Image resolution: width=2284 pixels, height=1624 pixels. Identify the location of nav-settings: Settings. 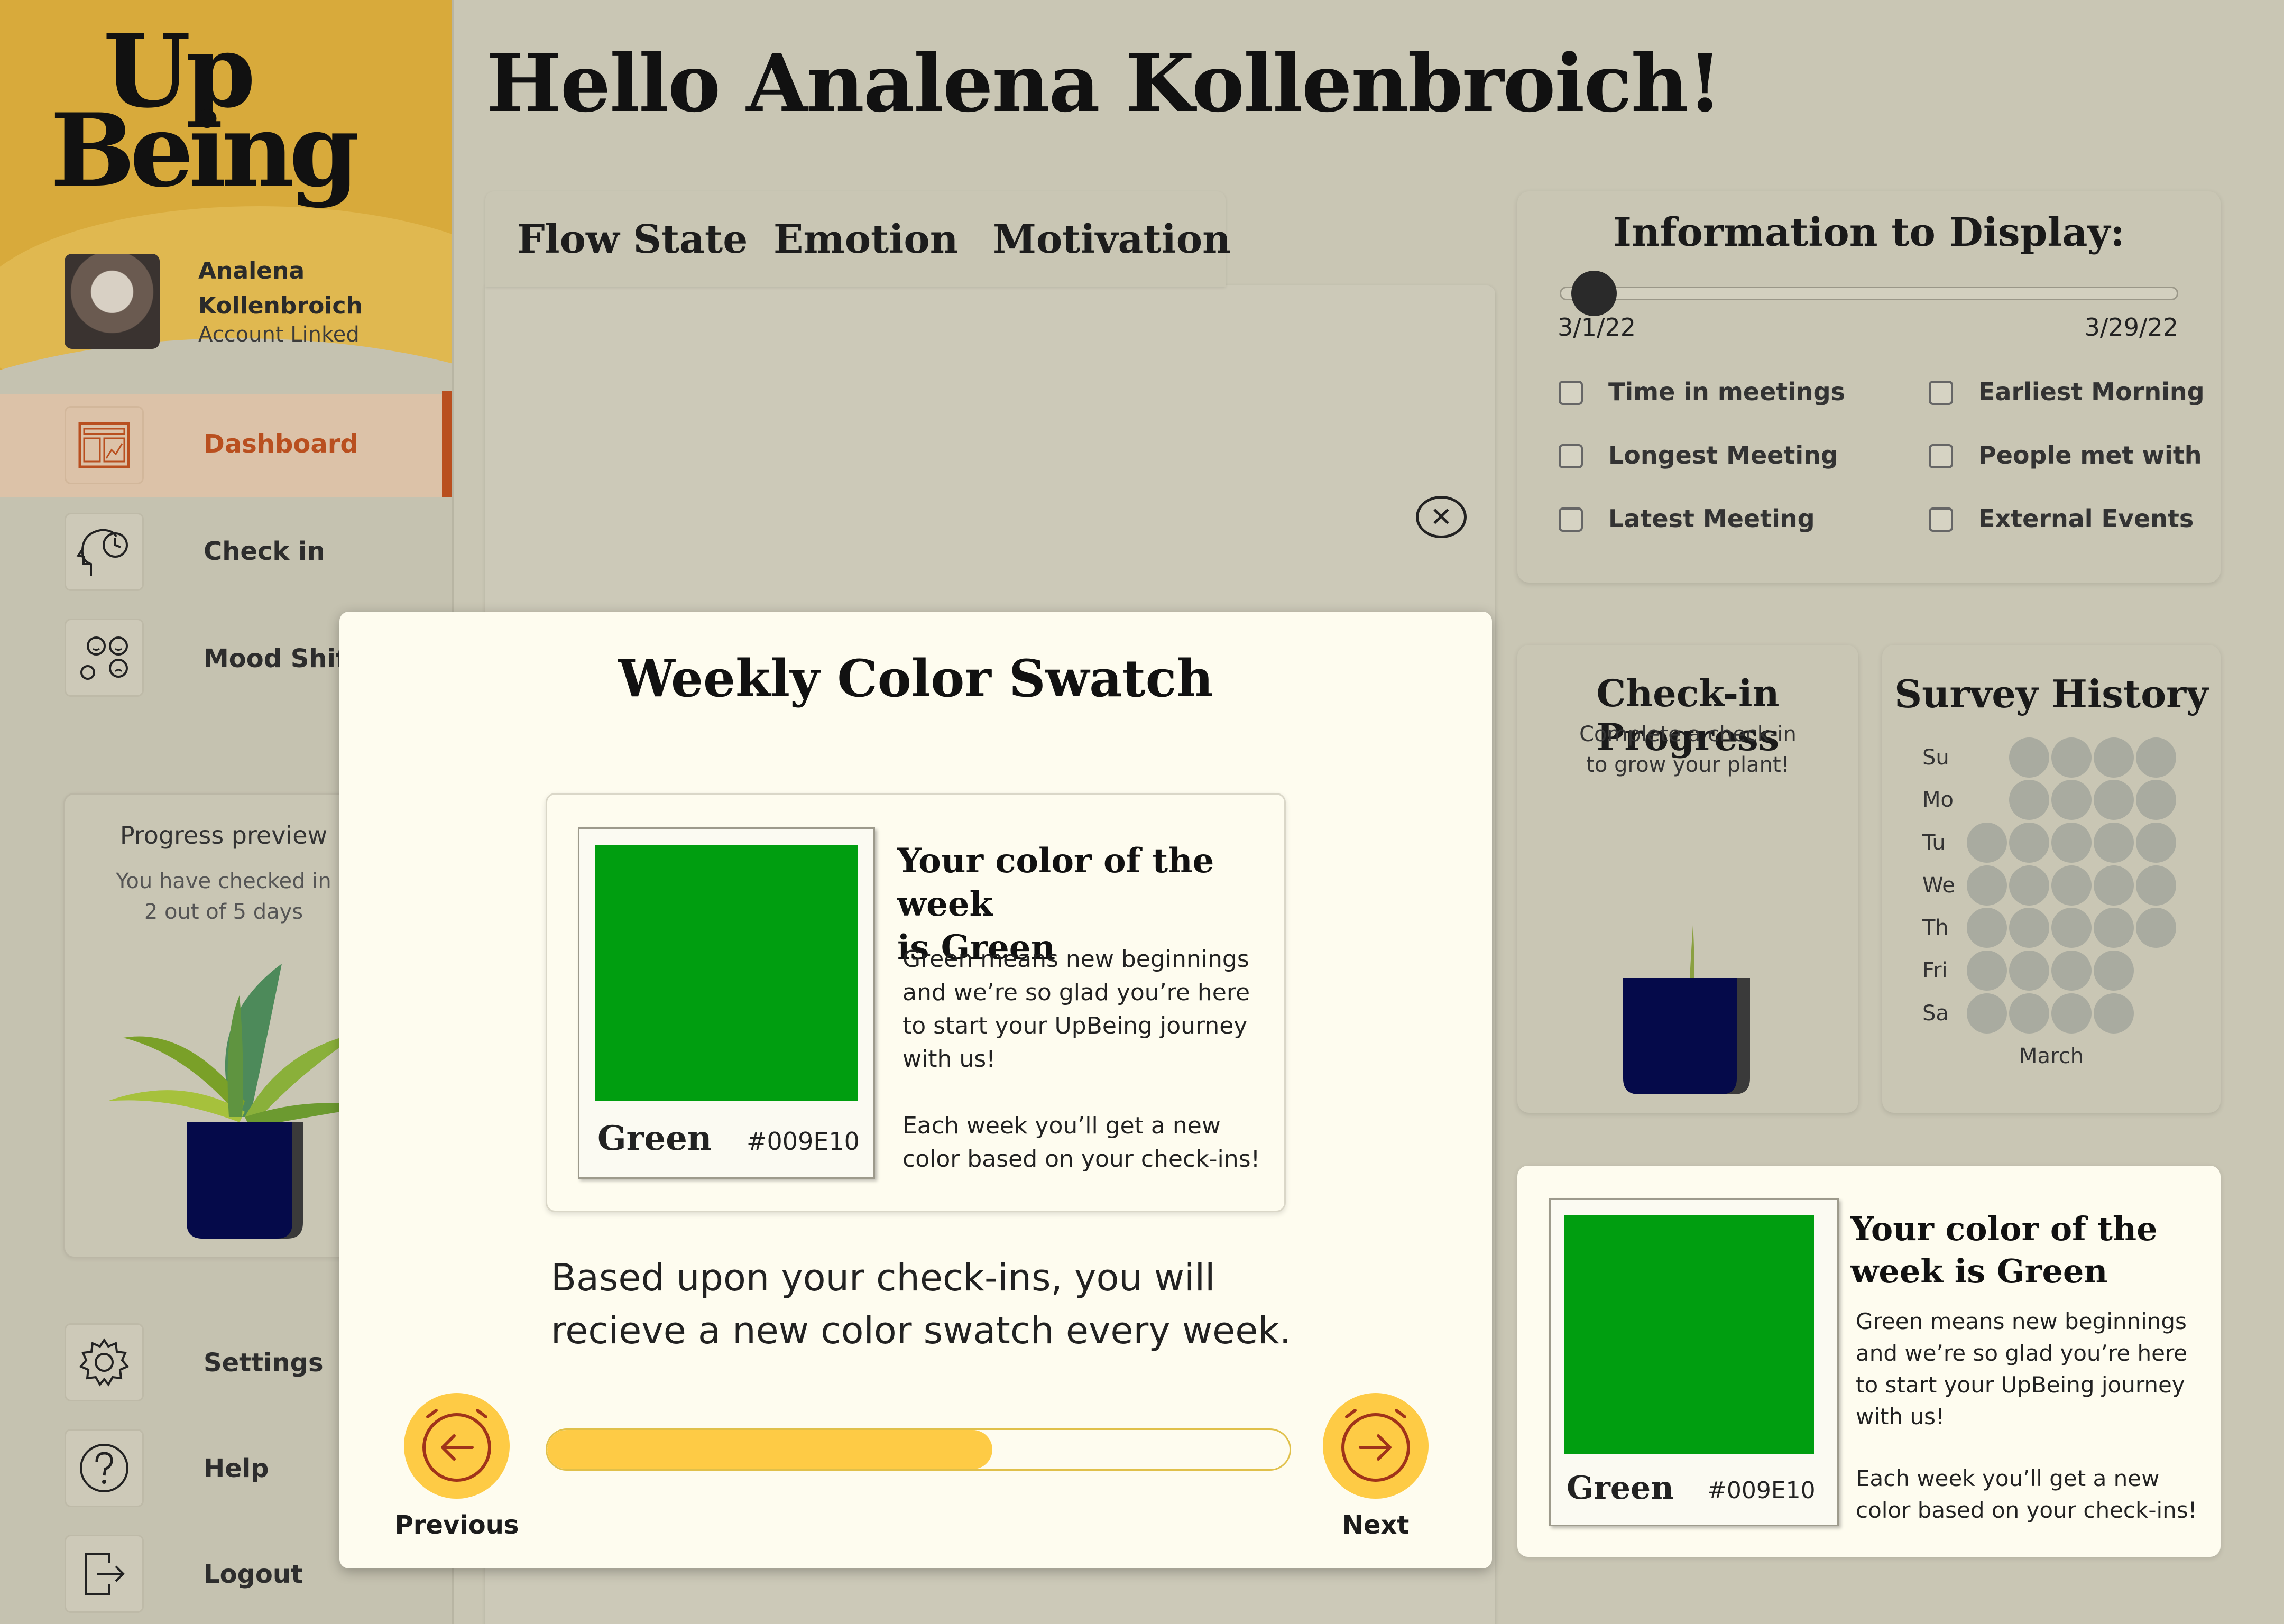
(264, 1363).